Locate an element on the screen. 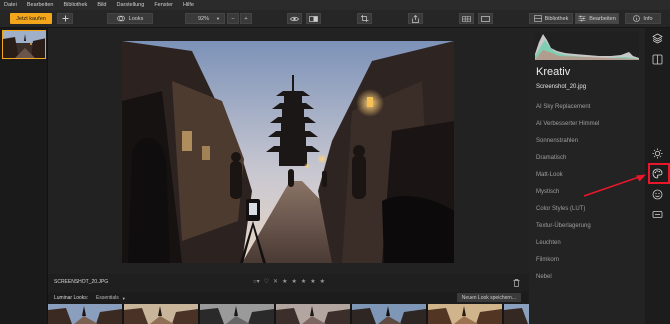  info-icon is located at coordinates (637, 18).